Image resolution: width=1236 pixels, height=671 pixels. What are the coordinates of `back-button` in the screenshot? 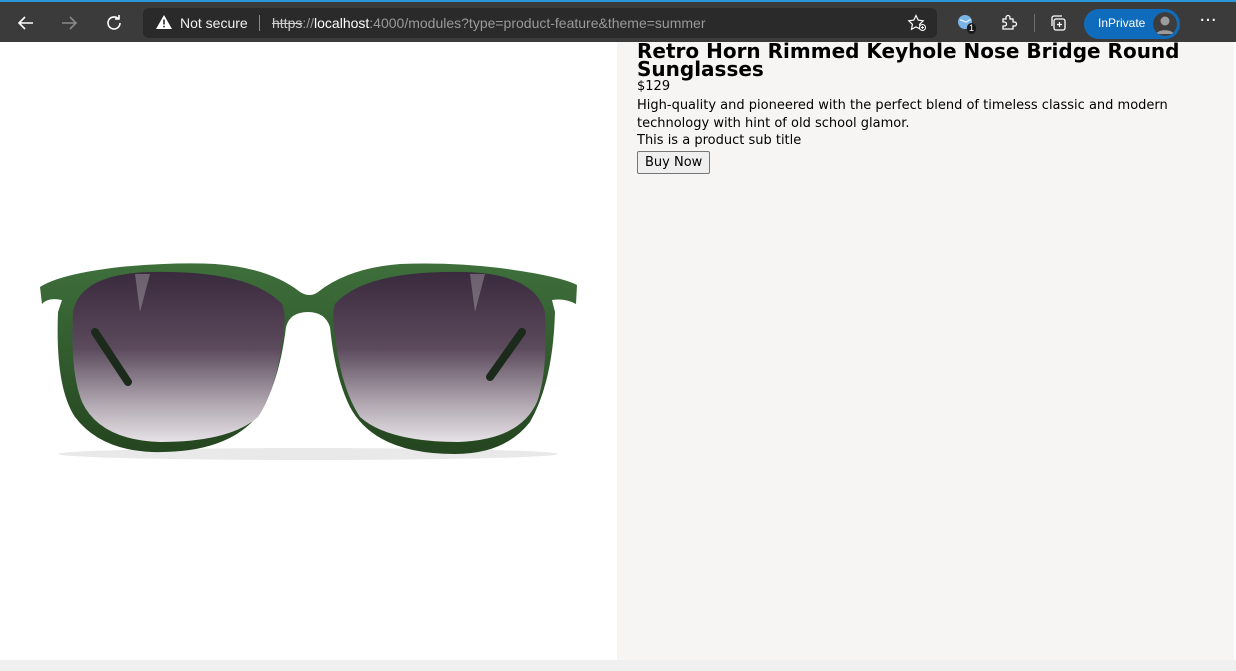 It's located at (26, 23).